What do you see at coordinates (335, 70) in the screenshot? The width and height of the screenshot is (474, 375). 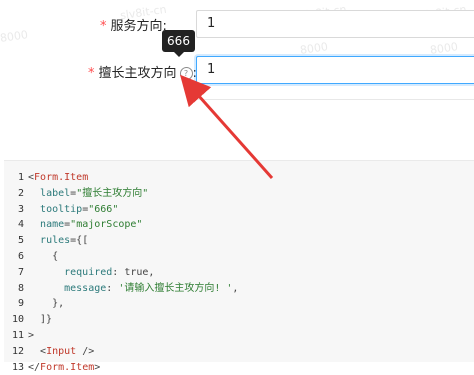 I see `major-scope-input: 1` at bounding box center [335, 70].